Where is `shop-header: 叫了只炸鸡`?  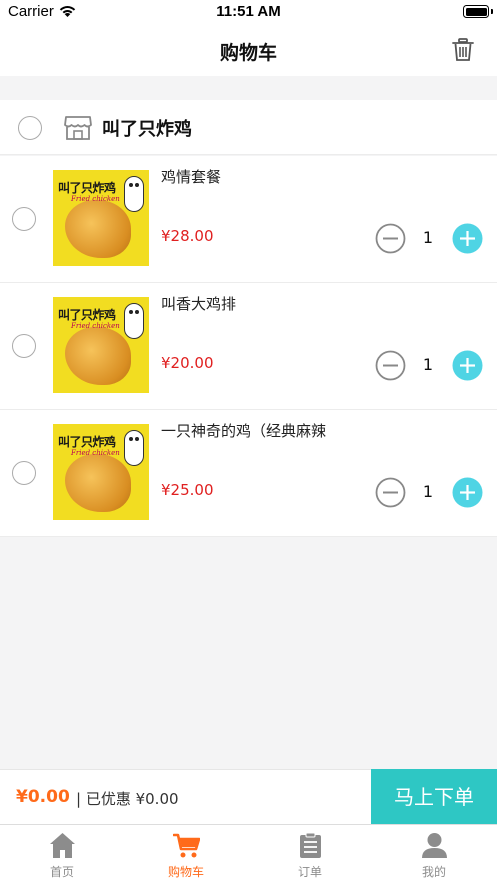
shop-header: 叫了只炸鸡 is located at coordinates (248, 127).